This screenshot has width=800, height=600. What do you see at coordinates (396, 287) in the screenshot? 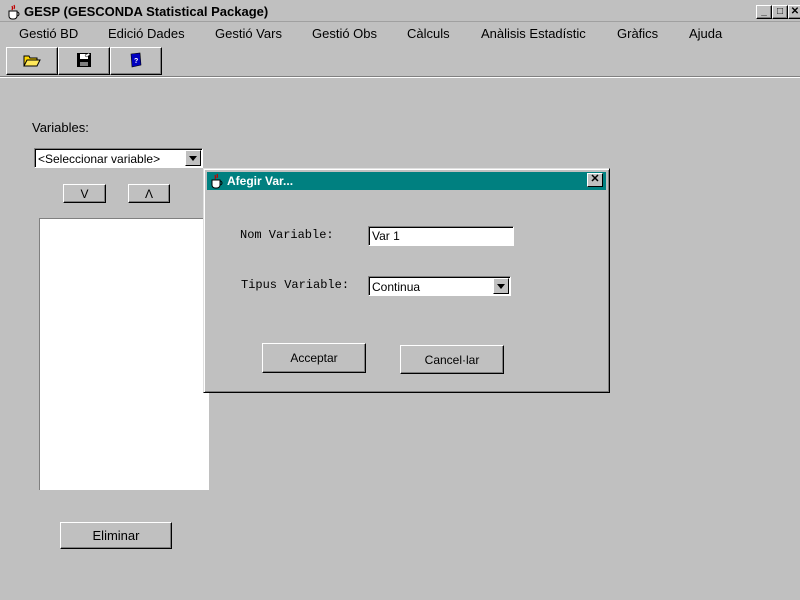
I see `variable-type-value: Continua` at bounding box center [396, 287].